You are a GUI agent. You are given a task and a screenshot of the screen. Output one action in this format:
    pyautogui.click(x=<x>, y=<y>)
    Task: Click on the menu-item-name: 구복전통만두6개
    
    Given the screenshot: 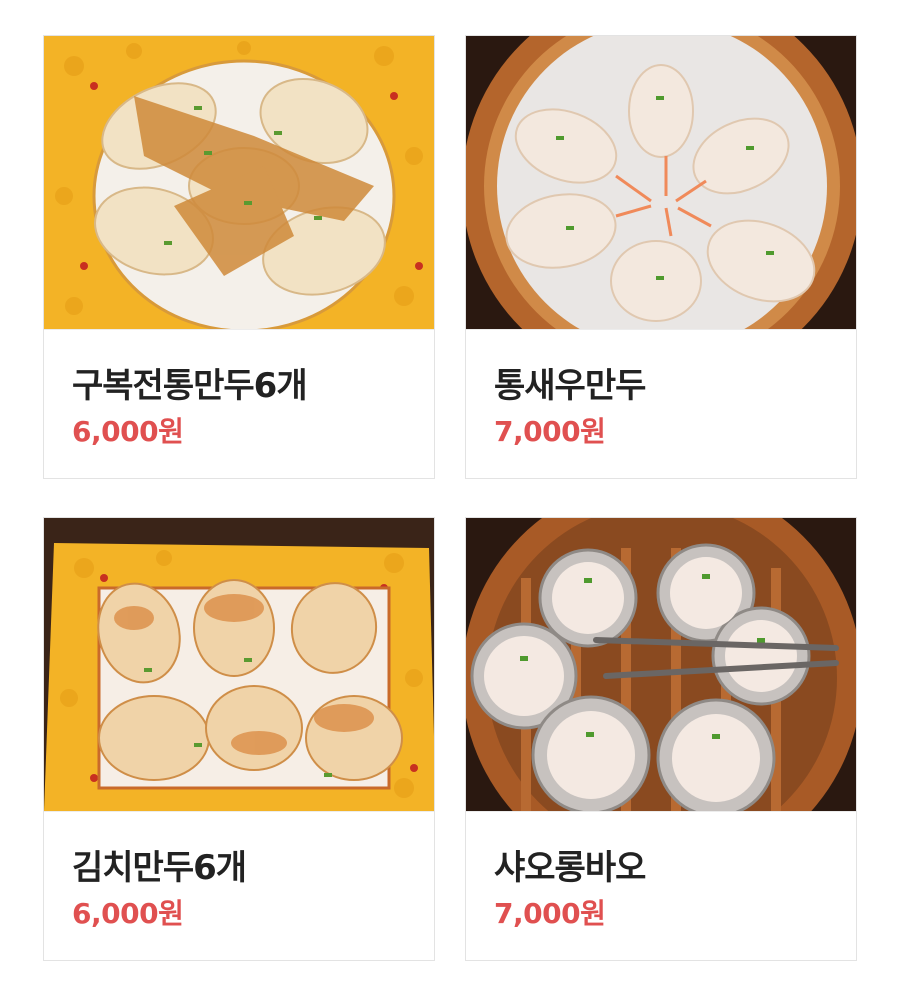 What is the action you would take?
    pyautogui.click(x=190, y=386)
    